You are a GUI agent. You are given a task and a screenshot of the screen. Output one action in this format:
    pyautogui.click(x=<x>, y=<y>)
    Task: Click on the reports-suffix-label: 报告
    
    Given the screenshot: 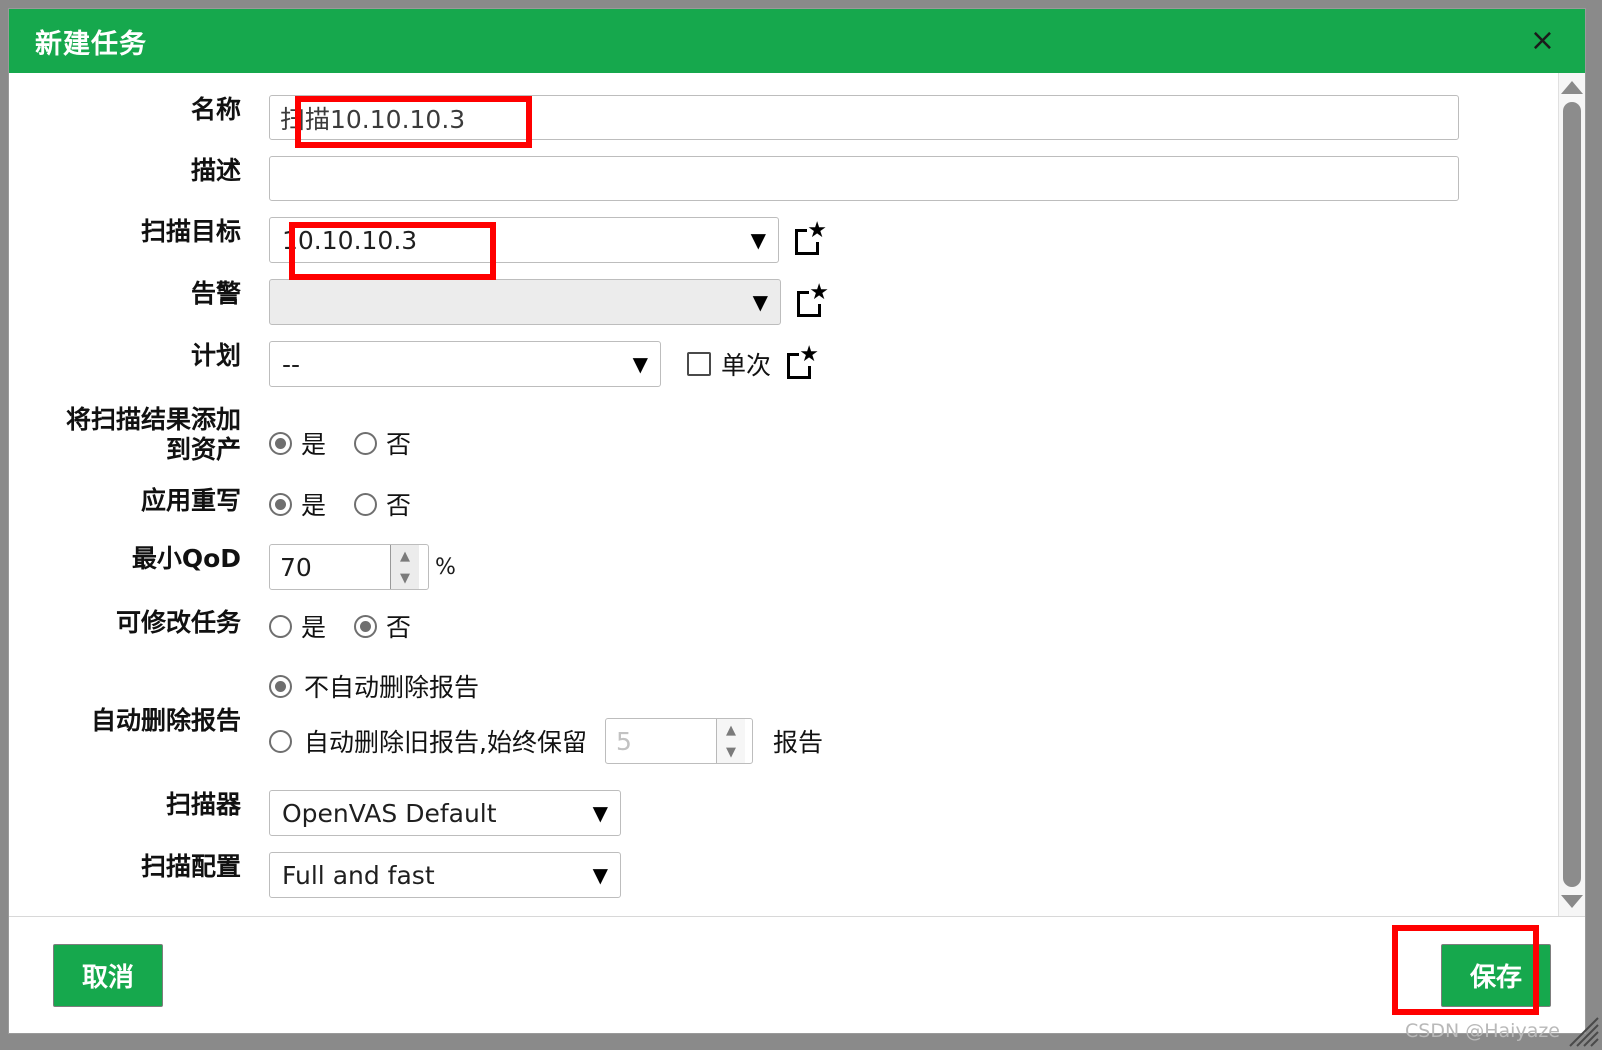 What is the action you would take?
    pyautogui.click(x=797, y=742)
    